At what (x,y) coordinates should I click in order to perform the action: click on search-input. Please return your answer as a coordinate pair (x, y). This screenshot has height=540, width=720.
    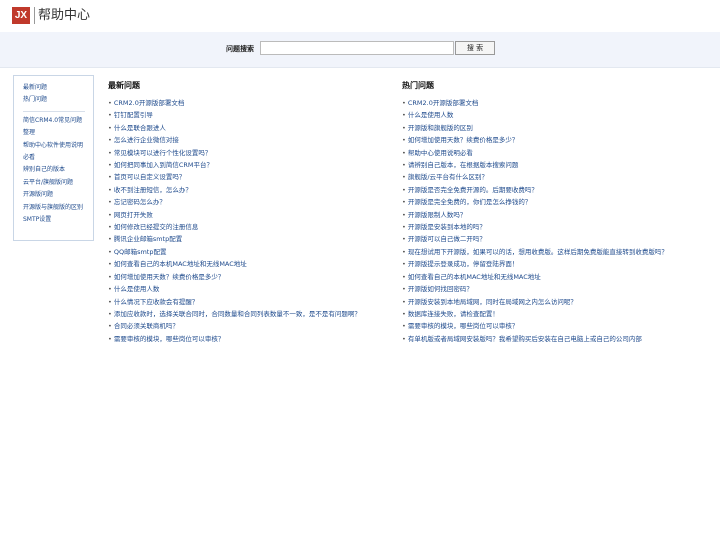
    Looking at the image, I should click on (357, 48).